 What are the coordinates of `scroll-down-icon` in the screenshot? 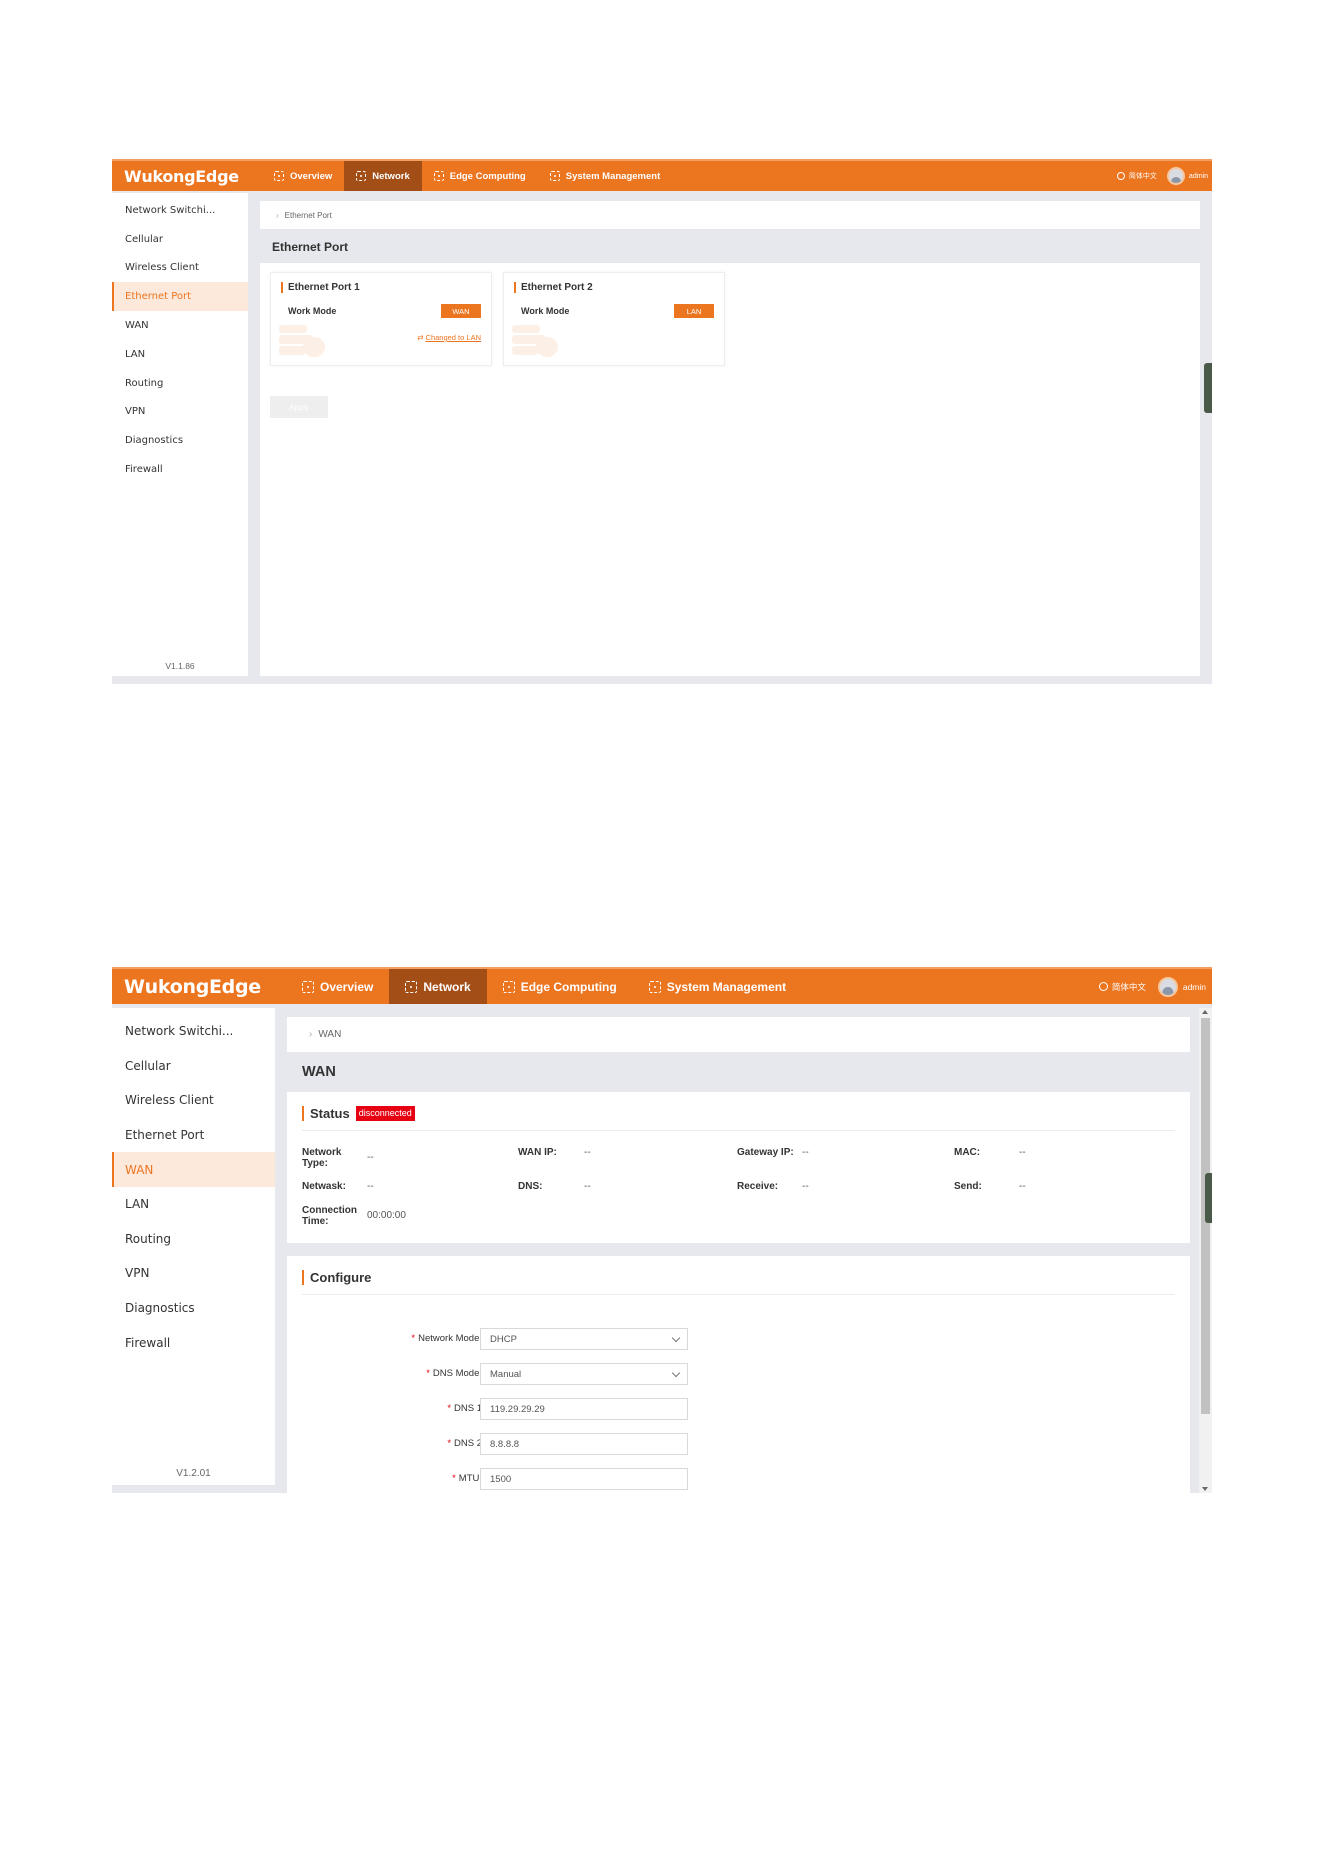 It's located at (1205, 1489).